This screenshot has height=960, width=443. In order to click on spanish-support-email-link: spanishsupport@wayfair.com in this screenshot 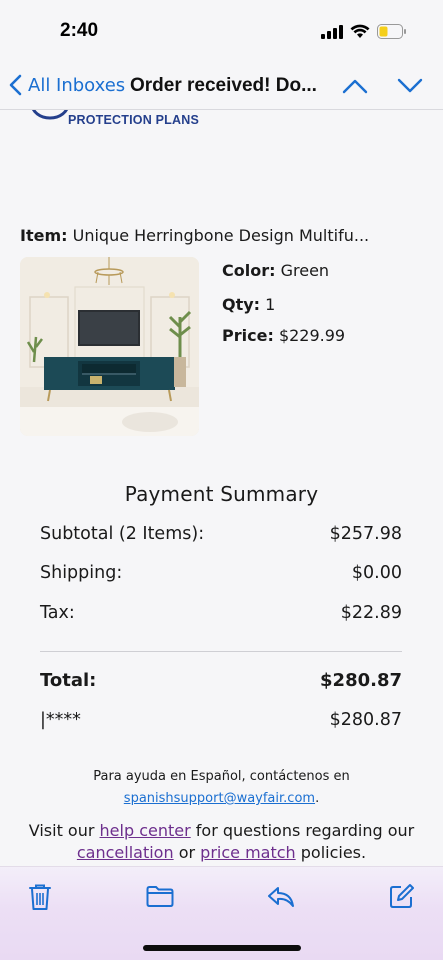, I will do `click(219, 798)`.